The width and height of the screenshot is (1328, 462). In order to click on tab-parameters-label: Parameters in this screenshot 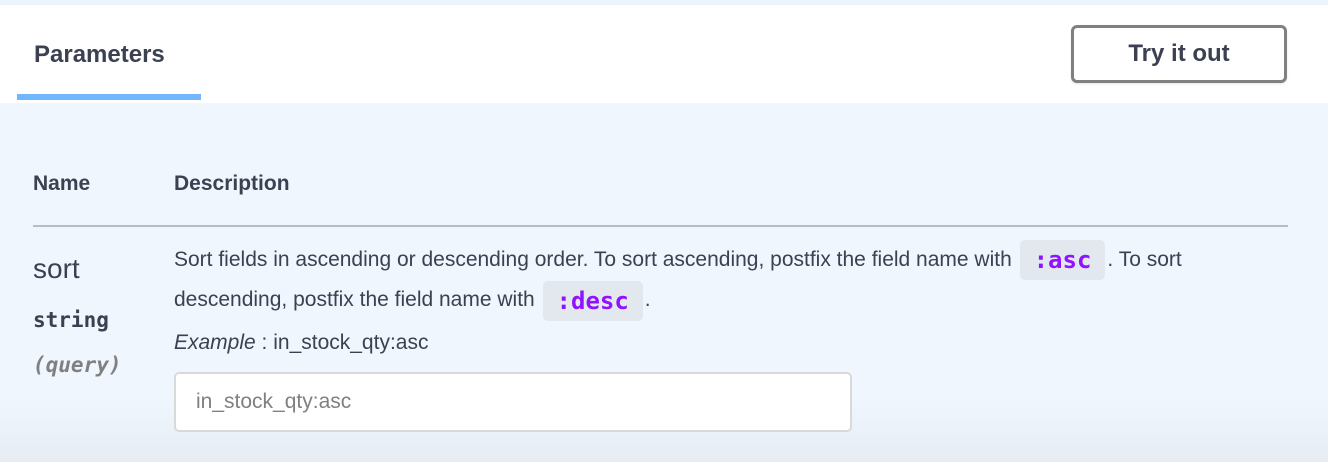, I will do `click(99, 54)`.